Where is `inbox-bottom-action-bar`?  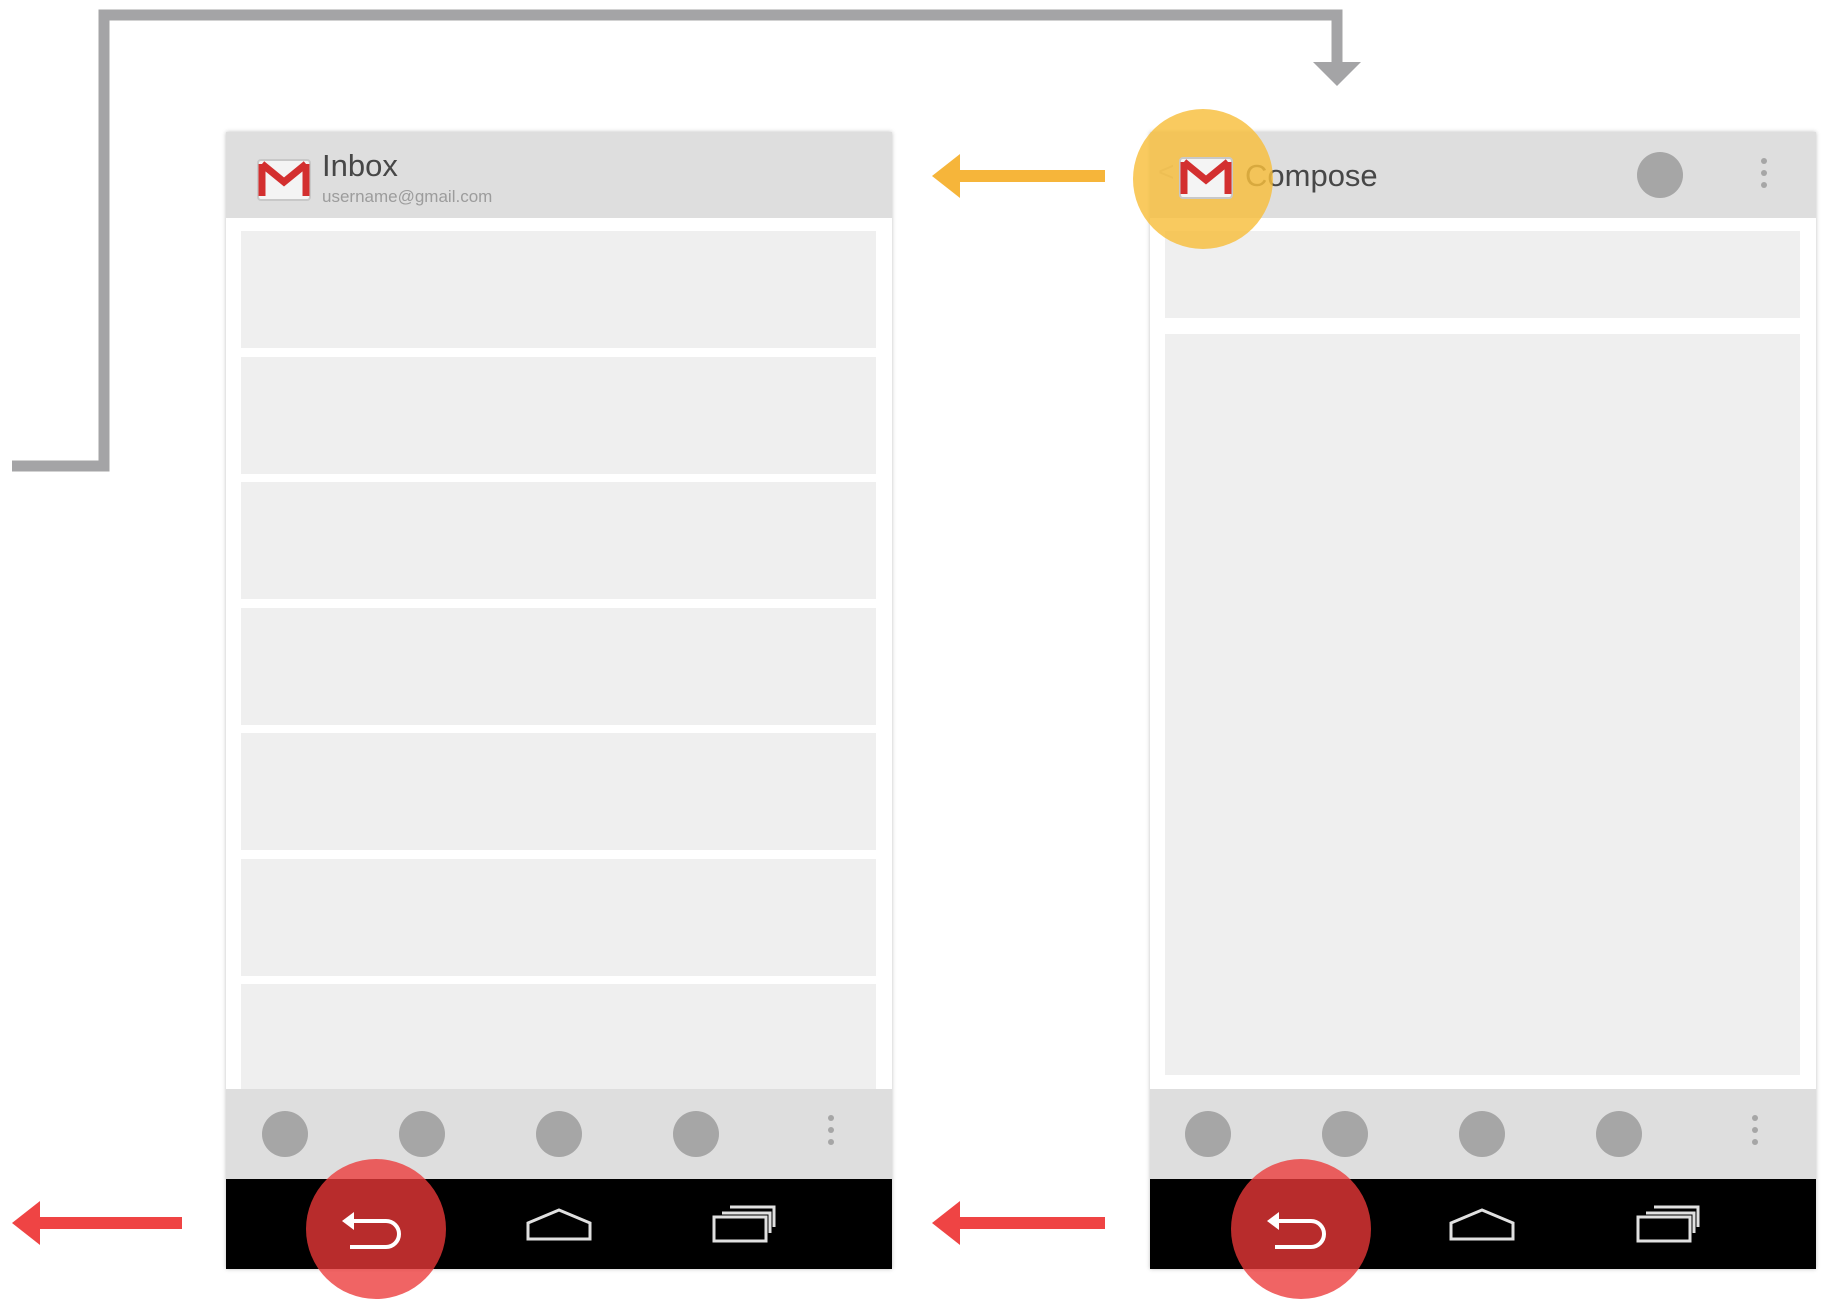 inbox-bottom-action-bar is located at coordinates (559, 1134).